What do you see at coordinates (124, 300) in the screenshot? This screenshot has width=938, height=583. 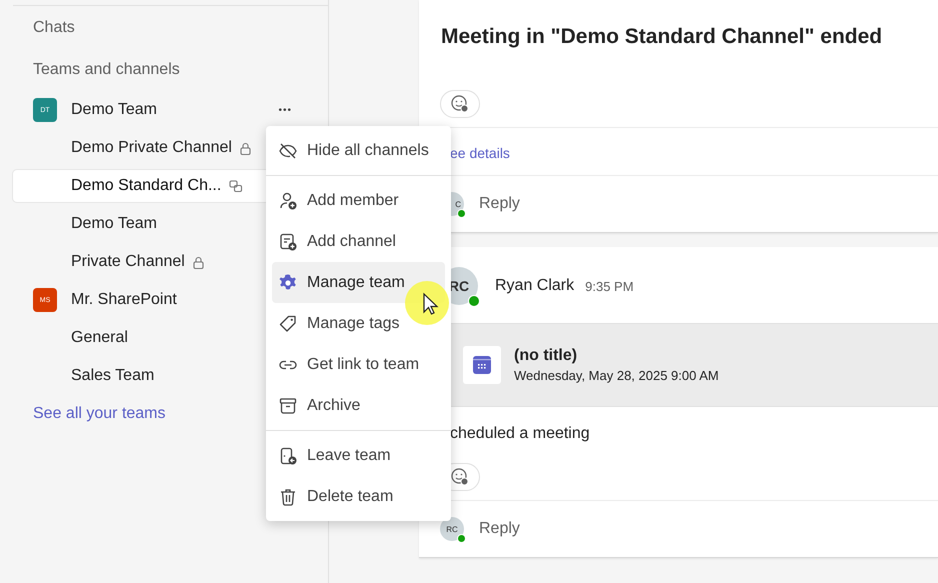 I see `team-name: Mr. SharePoint` at bounding box center [124, 300].